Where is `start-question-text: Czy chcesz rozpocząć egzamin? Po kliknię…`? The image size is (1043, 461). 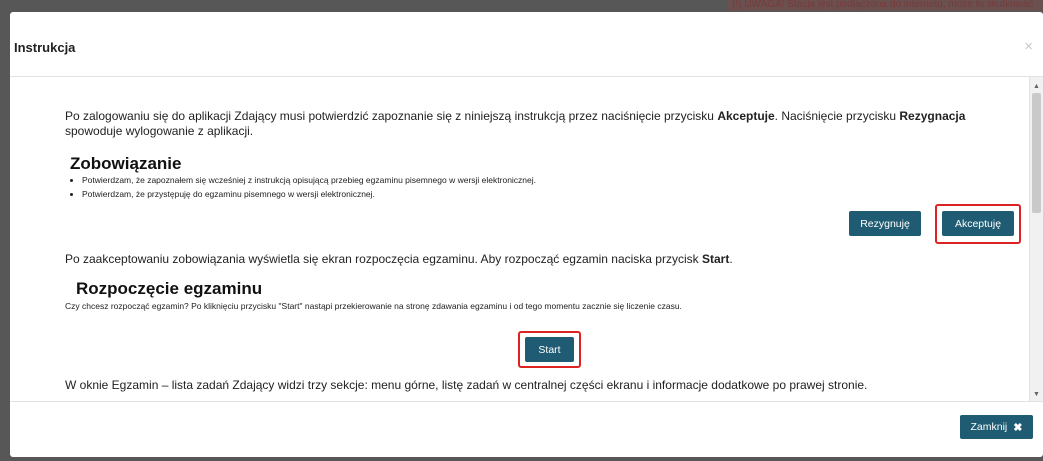
start-question-text: Czy chcesz rozpocząć egzamin? Po kliknię… is located at coordinates (373, 306).